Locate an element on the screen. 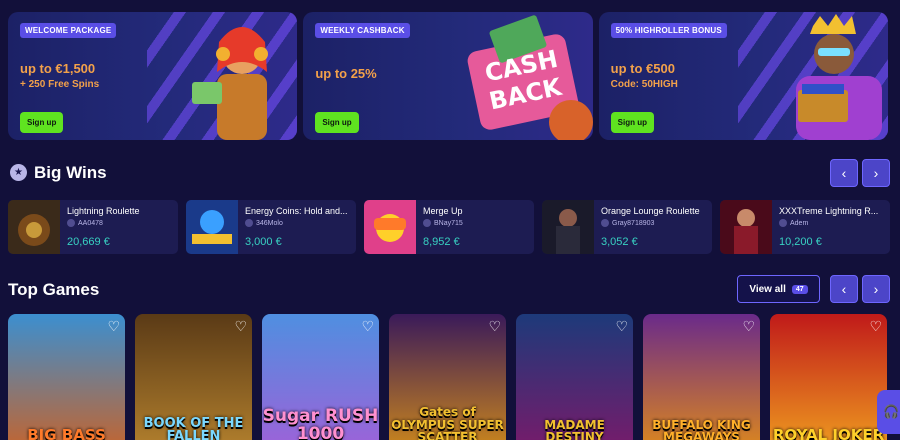 This screenshot has width=900, height=440. win-amount: 3,000 € is located at coordinates (263, 242).